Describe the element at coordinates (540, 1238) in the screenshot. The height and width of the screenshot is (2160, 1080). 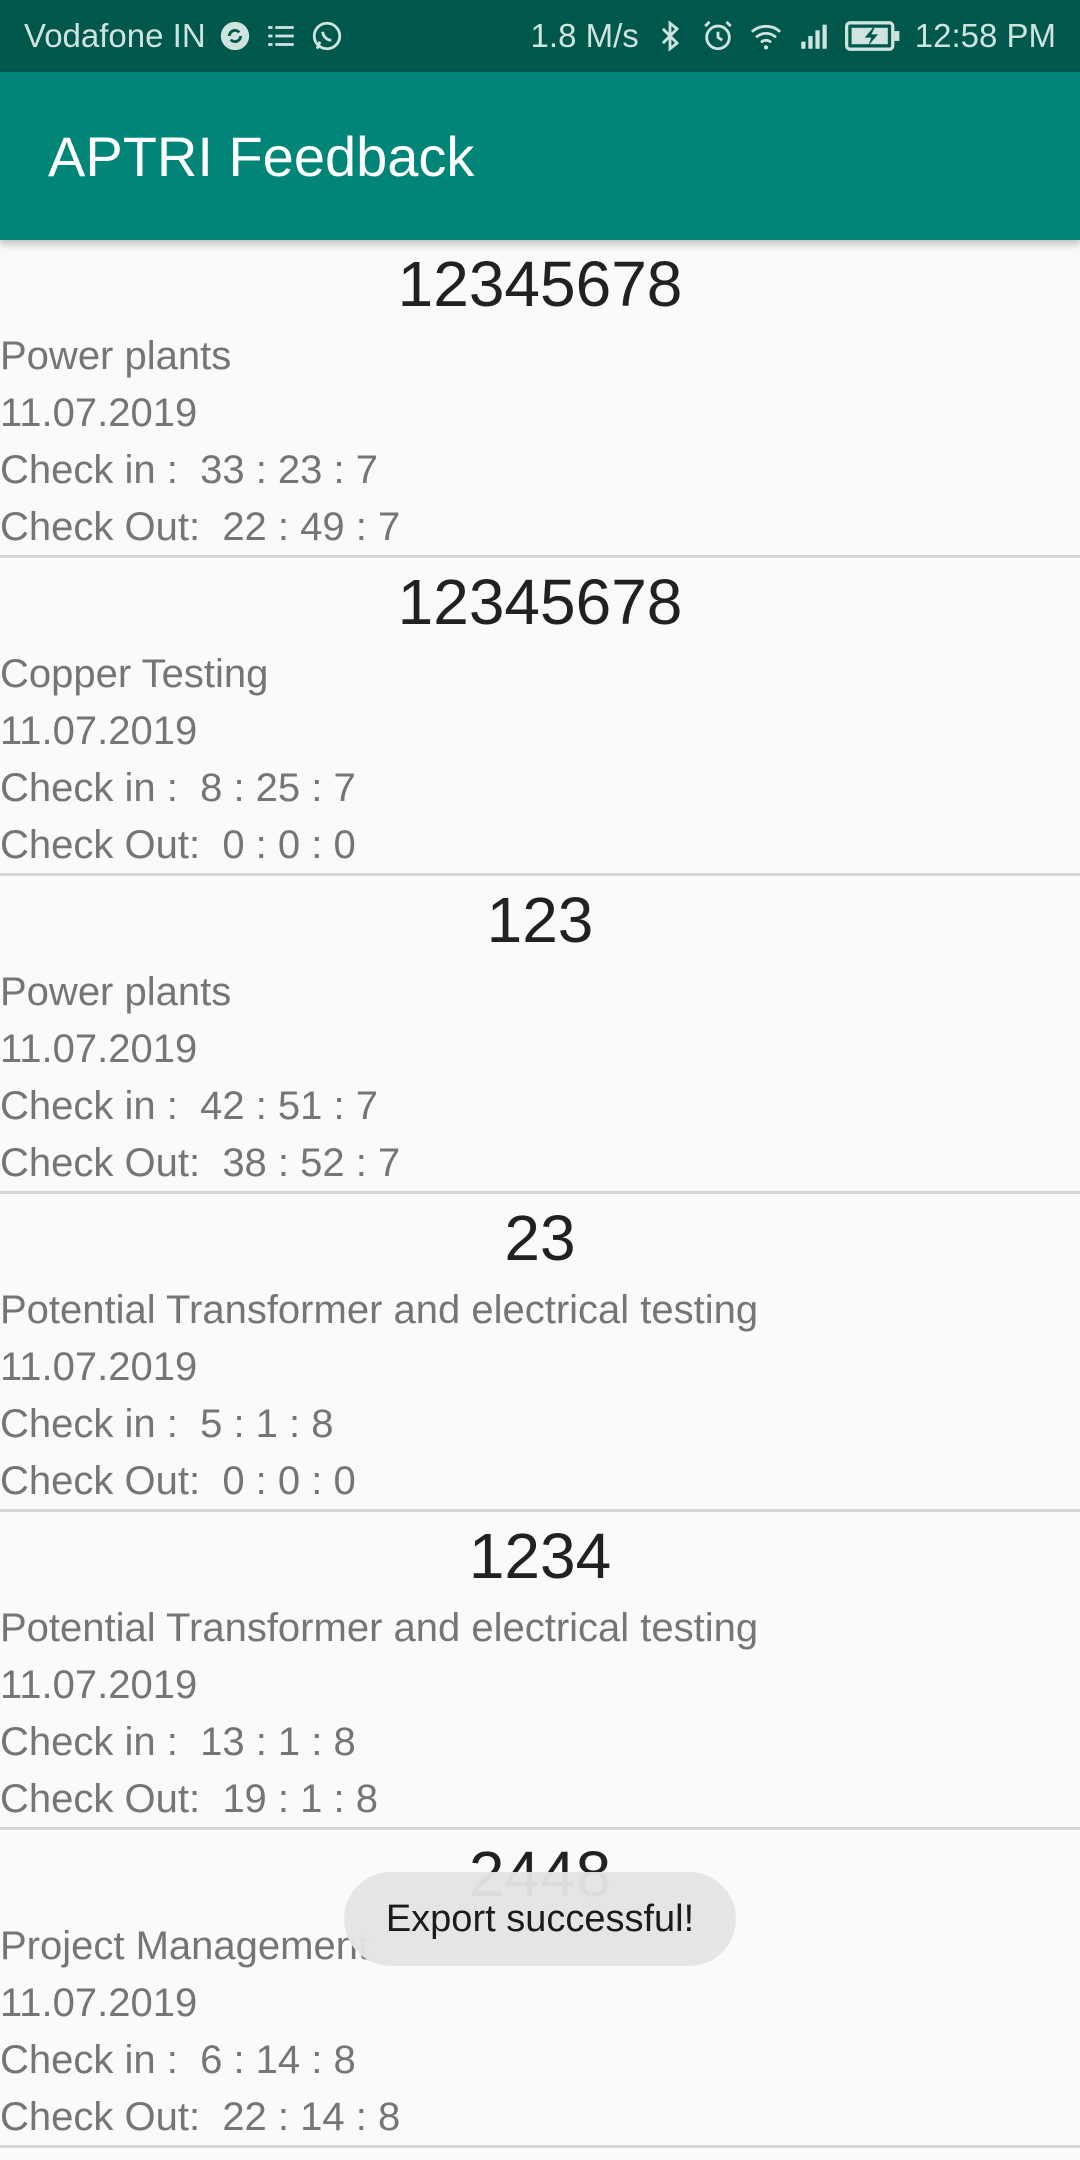
I see `entry-id: 23` at that location.